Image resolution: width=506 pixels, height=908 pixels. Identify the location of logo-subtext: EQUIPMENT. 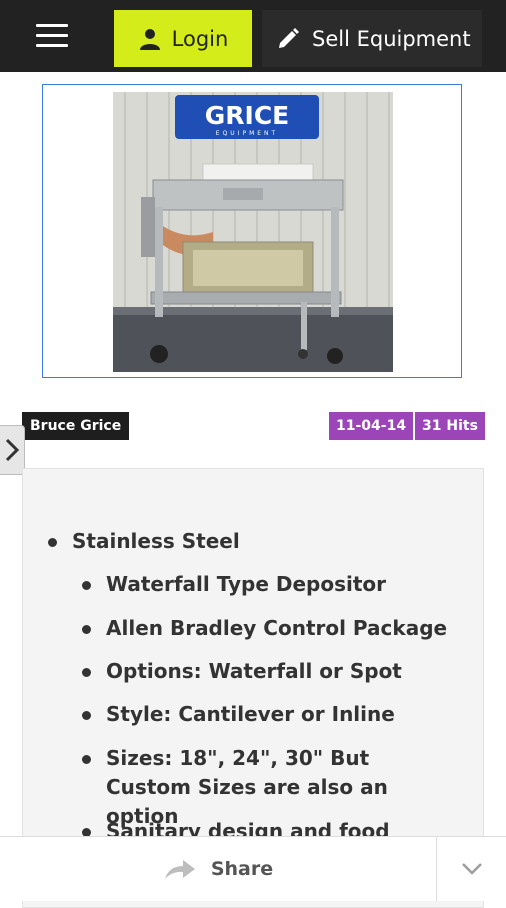
(247, 133).